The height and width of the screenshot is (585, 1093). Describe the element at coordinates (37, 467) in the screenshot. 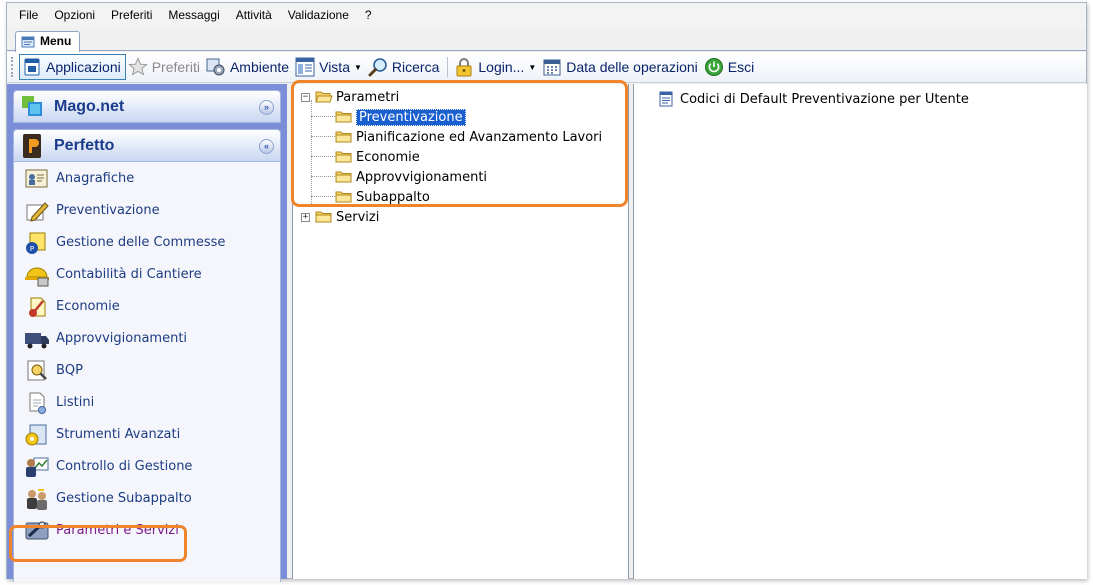

I see `controllo-gestione-icon` at that location.